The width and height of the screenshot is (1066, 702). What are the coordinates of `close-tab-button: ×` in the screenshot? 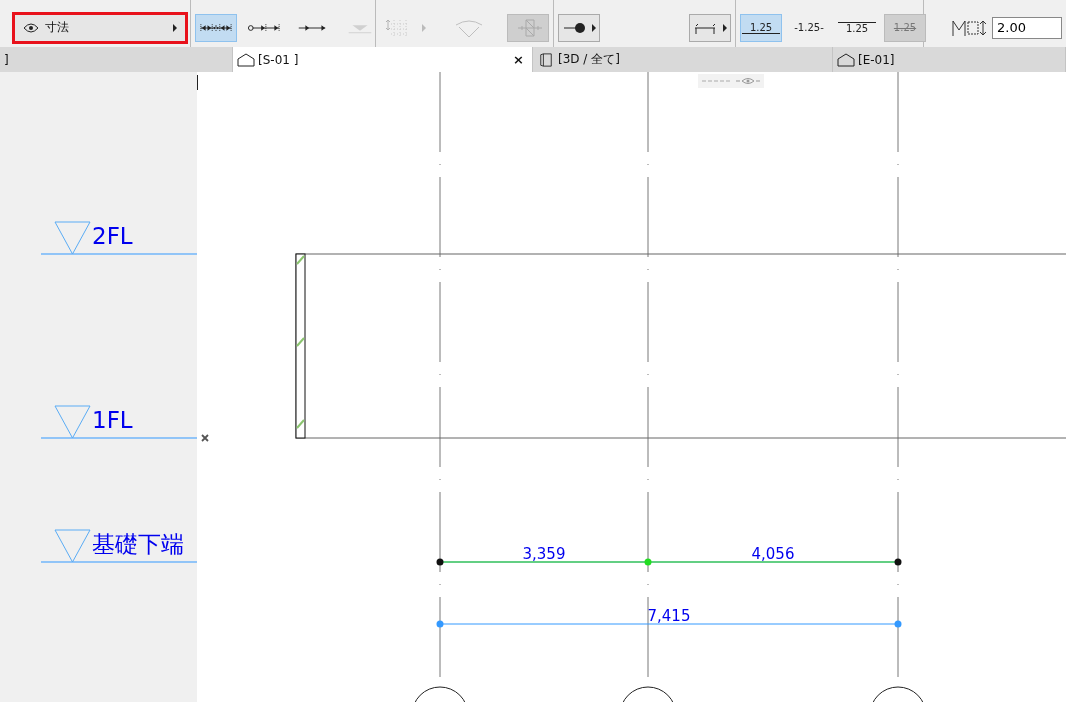 It's located at (520, 59).